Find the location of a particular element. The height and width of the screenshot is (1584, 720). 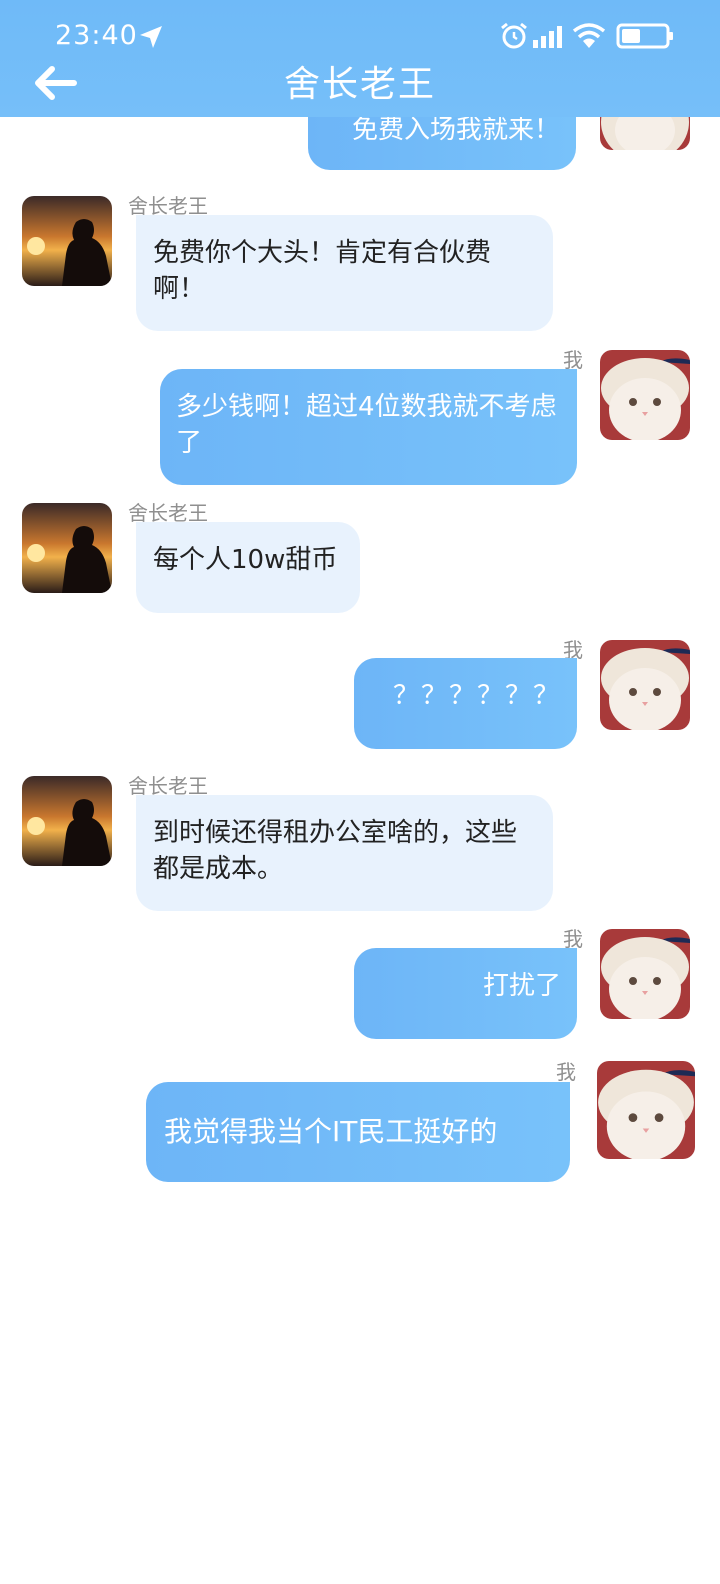

battery-icon is located at coordinates (644, 36).